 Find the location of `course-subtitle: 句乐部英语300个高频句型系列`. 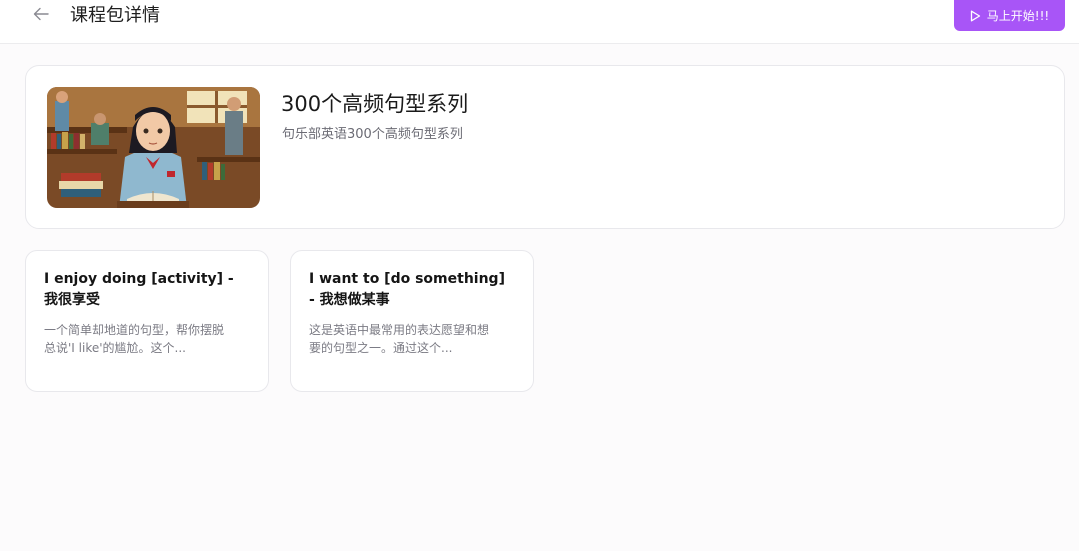

course-subtitle: 句乐部英语300个高频句型系列 is located at coordinates (372, 134).